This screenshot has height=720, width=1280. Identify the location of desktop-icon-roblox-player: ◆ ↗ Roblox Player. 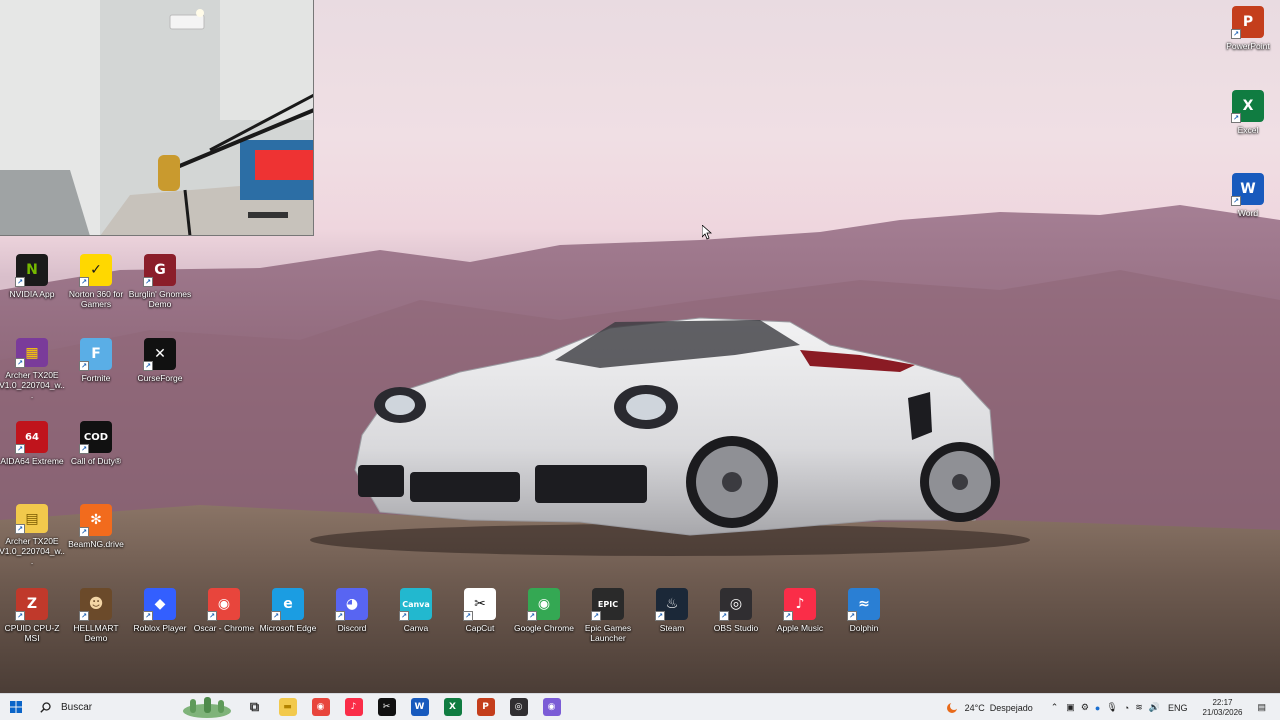
(160, 619).